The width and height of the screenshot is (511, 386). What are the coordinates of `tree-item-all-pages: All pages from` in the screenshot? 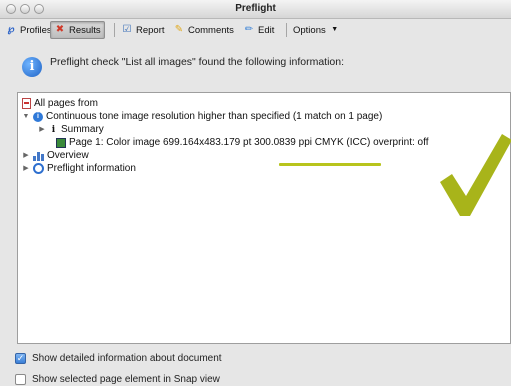 It's located at (60, 103).